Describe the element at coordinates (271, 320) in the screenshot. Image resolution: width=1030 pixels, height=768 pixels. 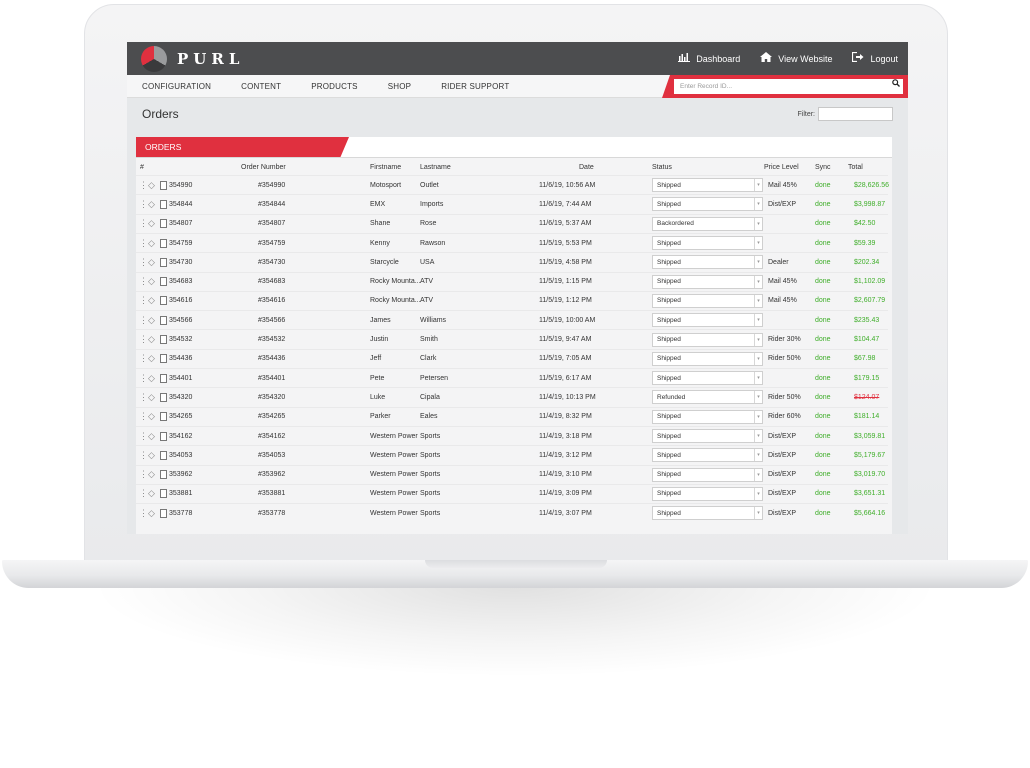
I see `order-number: #354566` at that location.